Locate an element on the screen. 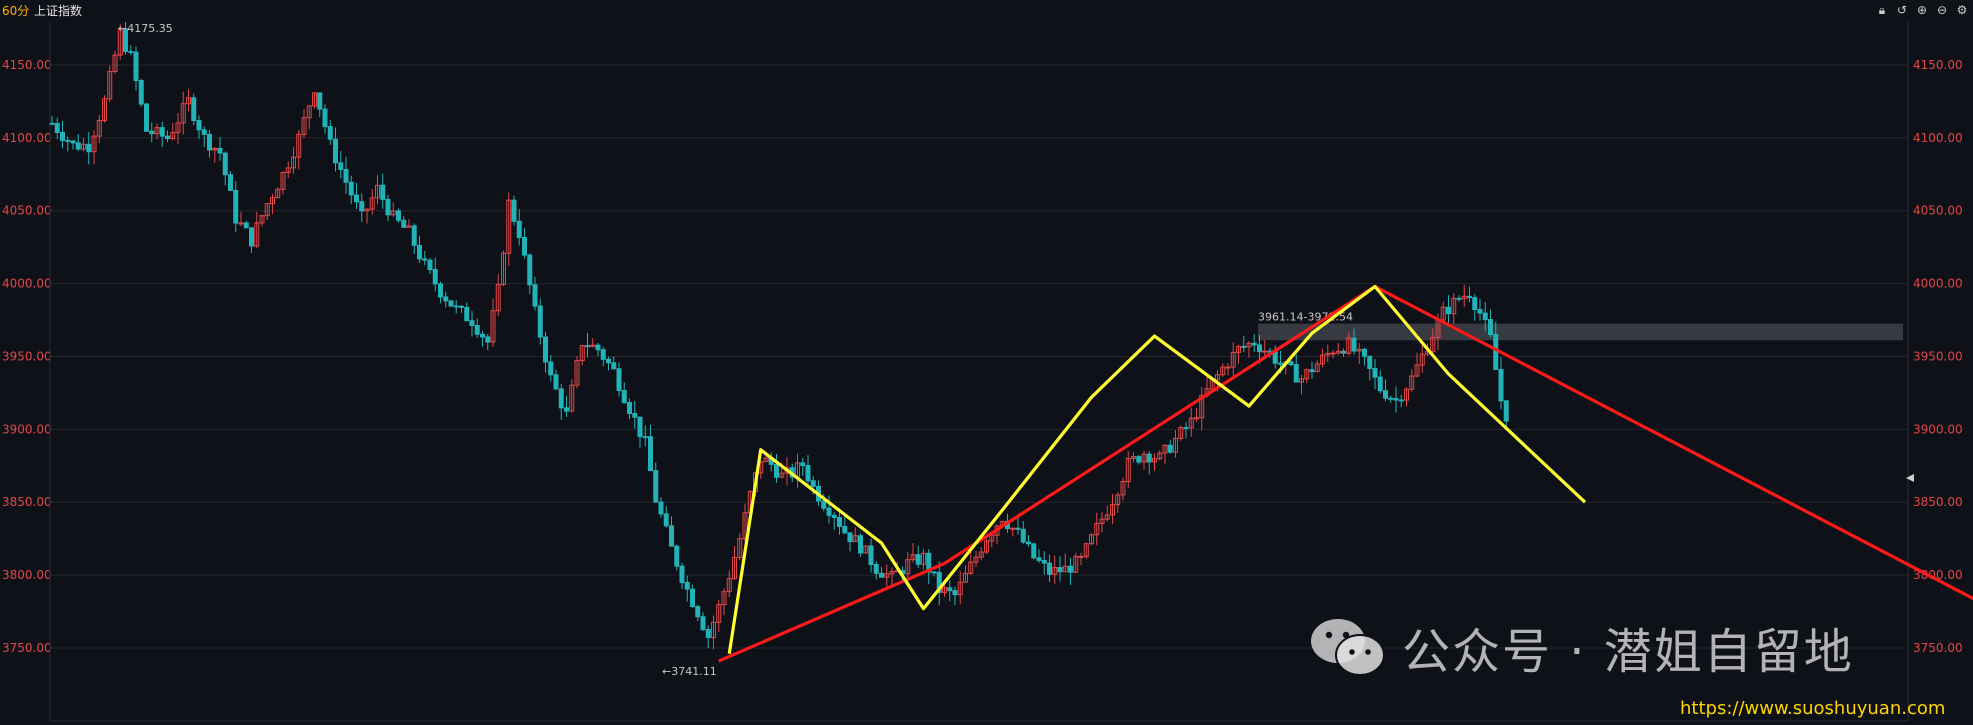  y-tick-label-left: 3750.00 is located at coordinates (27, 648).